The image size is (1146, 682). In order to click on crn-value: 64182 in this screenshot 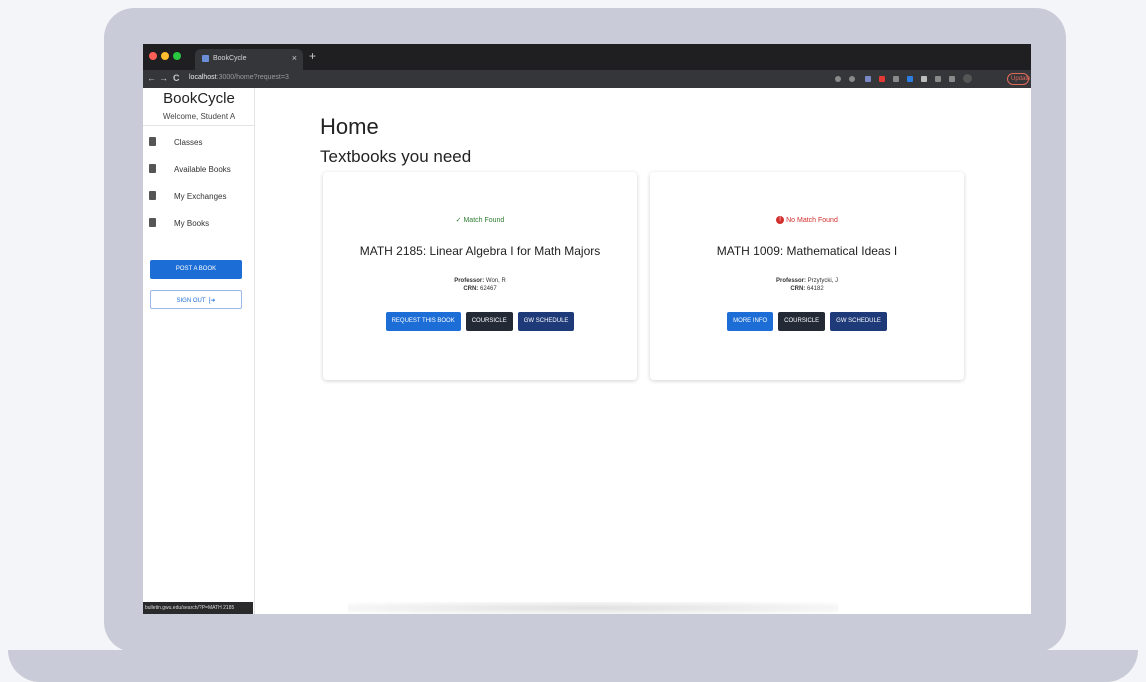, I will do `click(815, 289)`.